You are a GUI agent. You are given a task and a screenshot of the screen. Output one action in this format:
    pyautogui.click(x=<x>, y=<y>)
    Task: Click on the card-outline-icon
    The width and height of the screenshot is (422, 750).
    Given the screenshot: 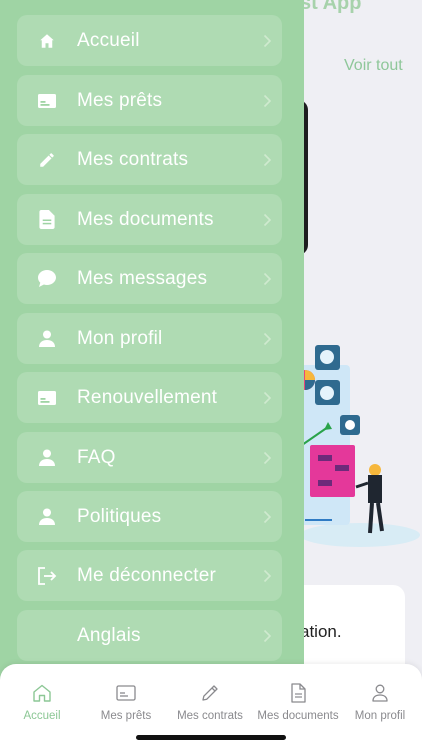 What is the action you would take?
    pyautogui.click(x=126, y=693)
    